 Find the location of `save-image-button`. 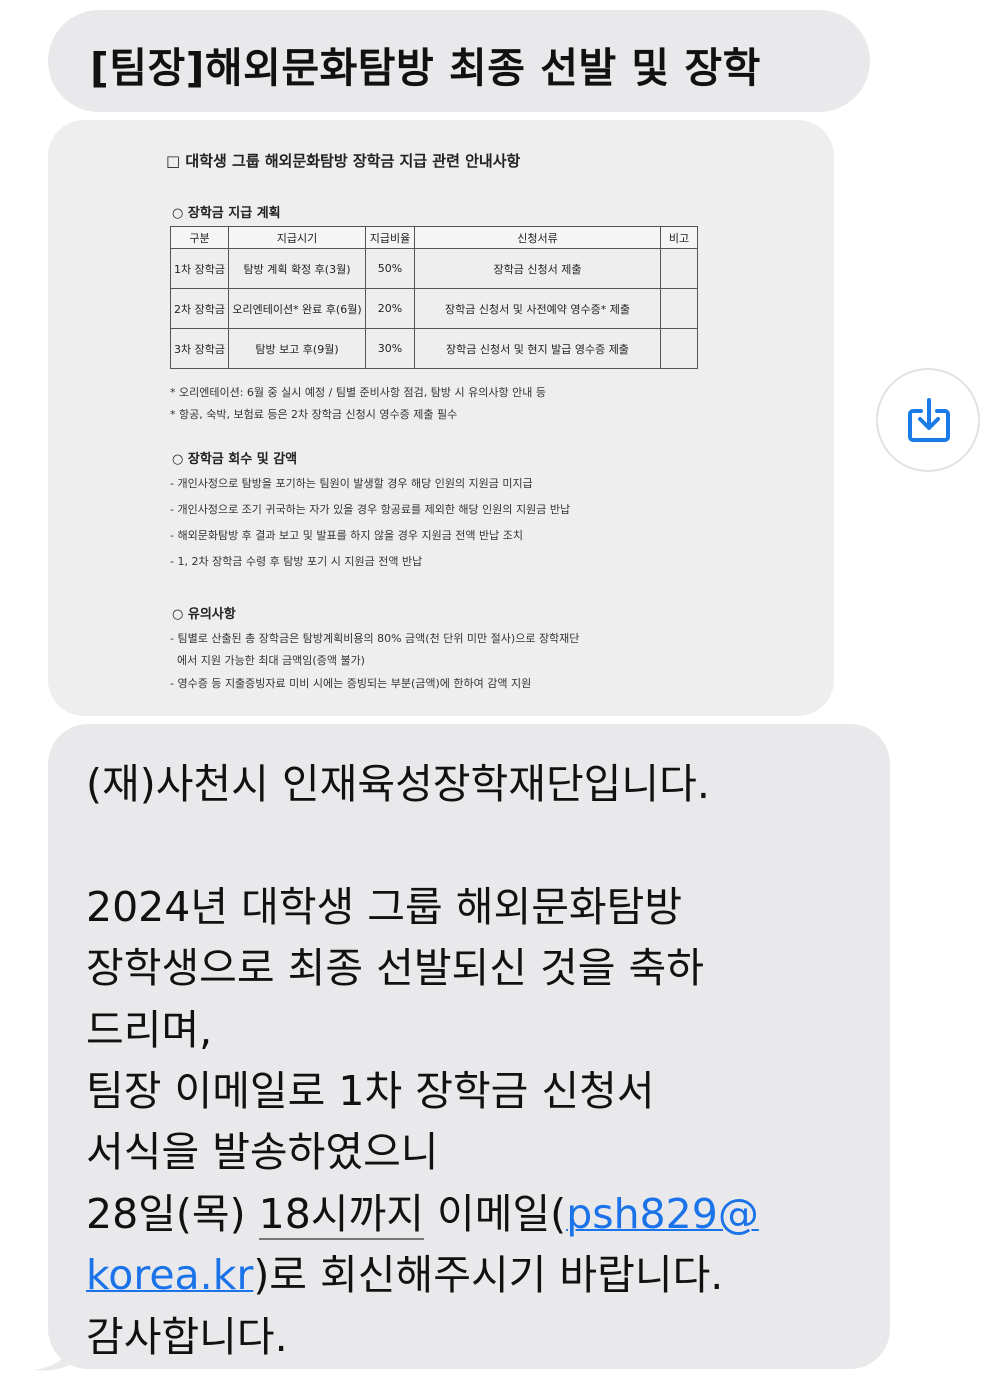

save-image-button is located at coordinates (928, 420).